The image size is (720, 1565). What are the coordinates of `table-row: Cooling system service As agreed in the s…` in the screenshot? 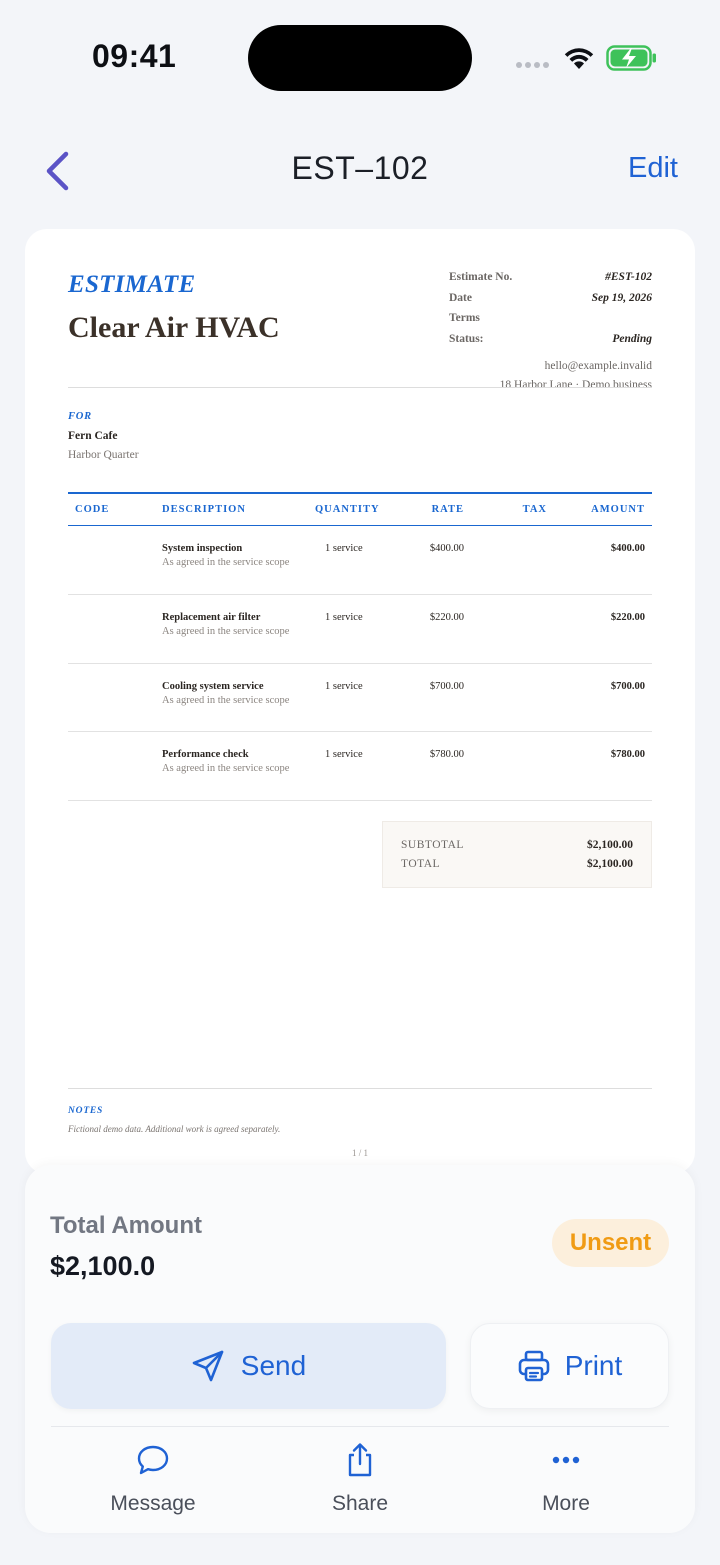 It's located at (360, 698).